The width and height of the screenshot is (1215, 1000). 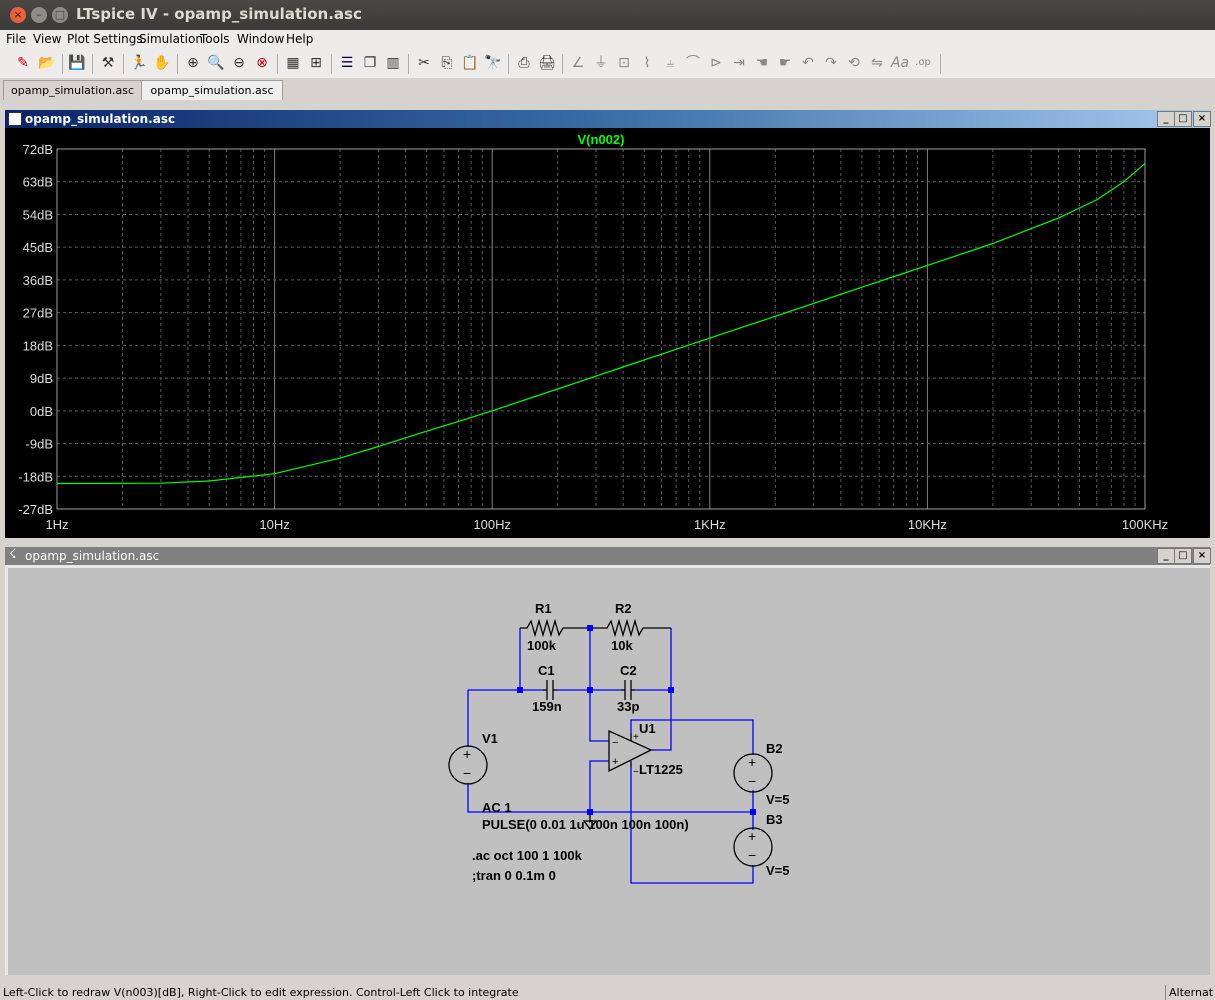 What do you see at coordinates (23, 63) in the screenshot?
I see `new-schematic-icon: ✎` at bounding box center [23, 63].